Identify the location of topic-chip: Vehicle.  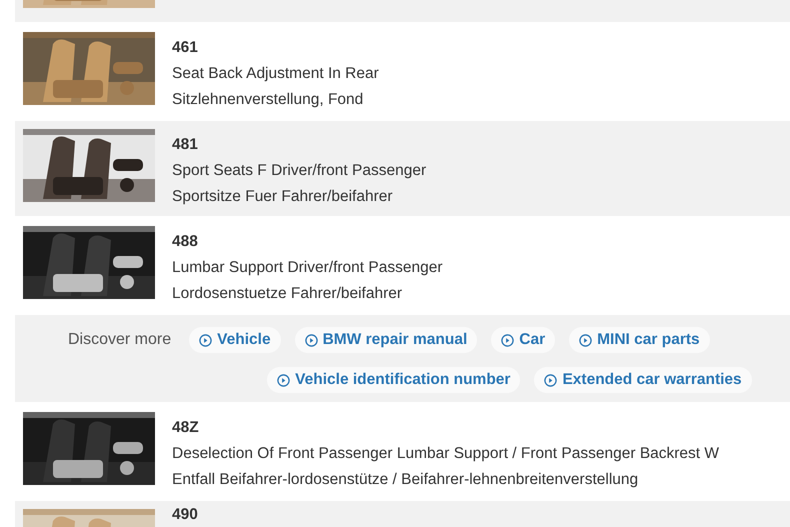
(235, 340).